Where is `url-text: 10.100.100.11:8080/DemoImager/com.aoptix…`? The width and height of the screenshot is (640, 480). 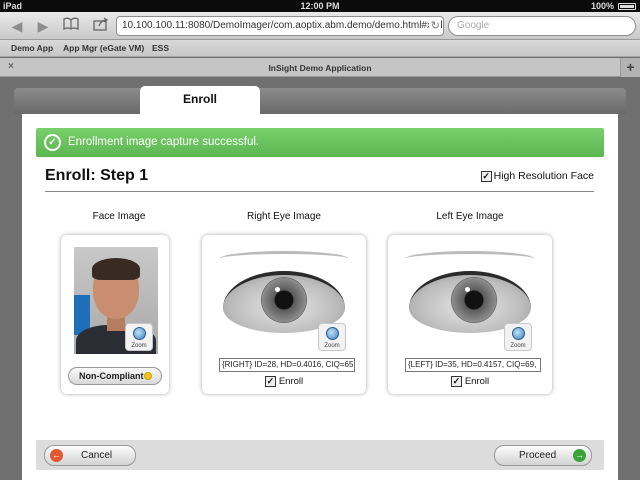 url-text: 10.100.100.11:8080/DemoImager/com.aoptix… is located at coordinates (282, 25).